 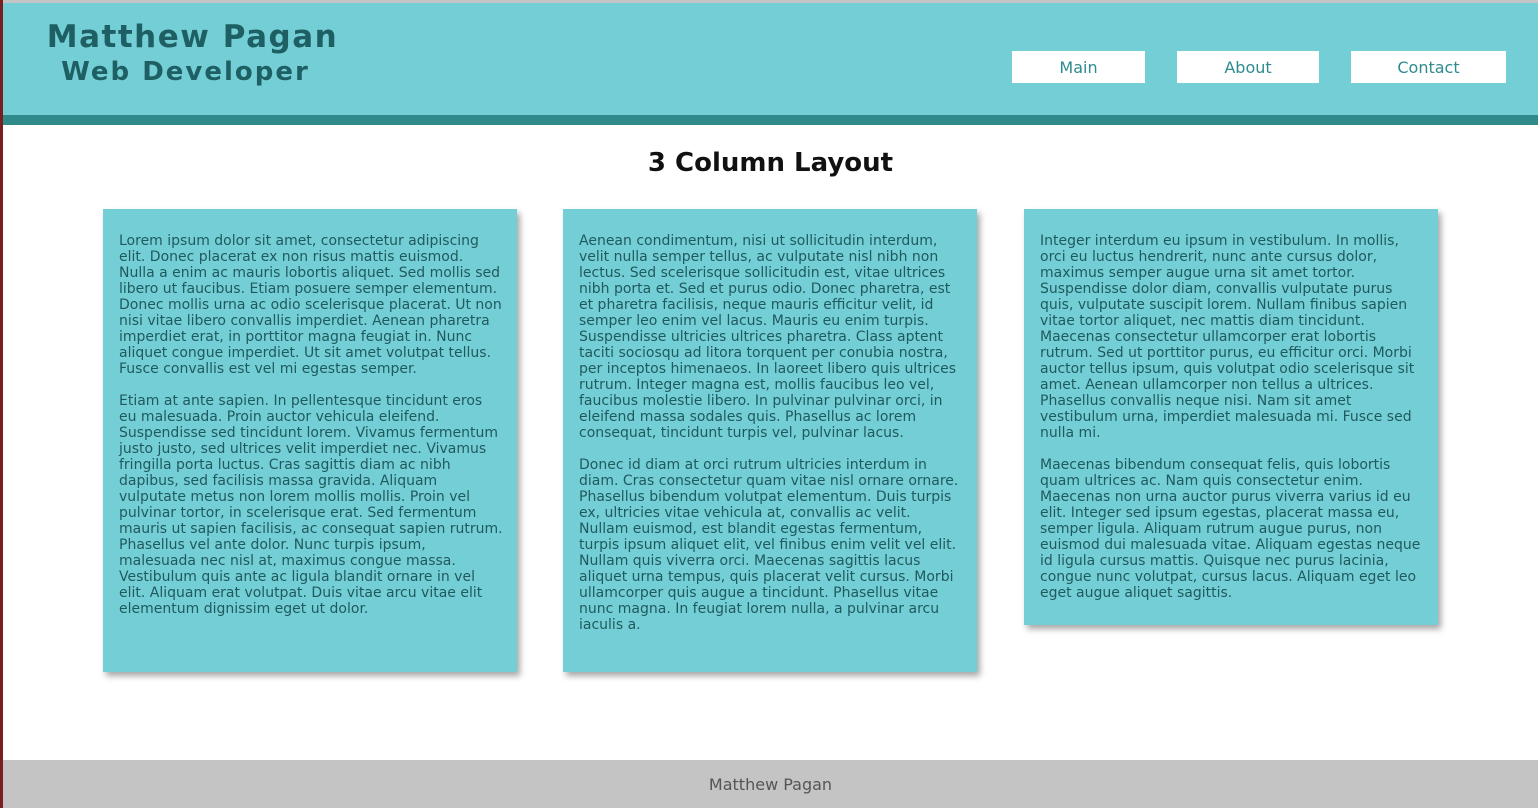 What do you see at coordinates (1428, 67) in the screenshot?
I see `nav-contact-button: Contact` at bounding box center [1428, 67].